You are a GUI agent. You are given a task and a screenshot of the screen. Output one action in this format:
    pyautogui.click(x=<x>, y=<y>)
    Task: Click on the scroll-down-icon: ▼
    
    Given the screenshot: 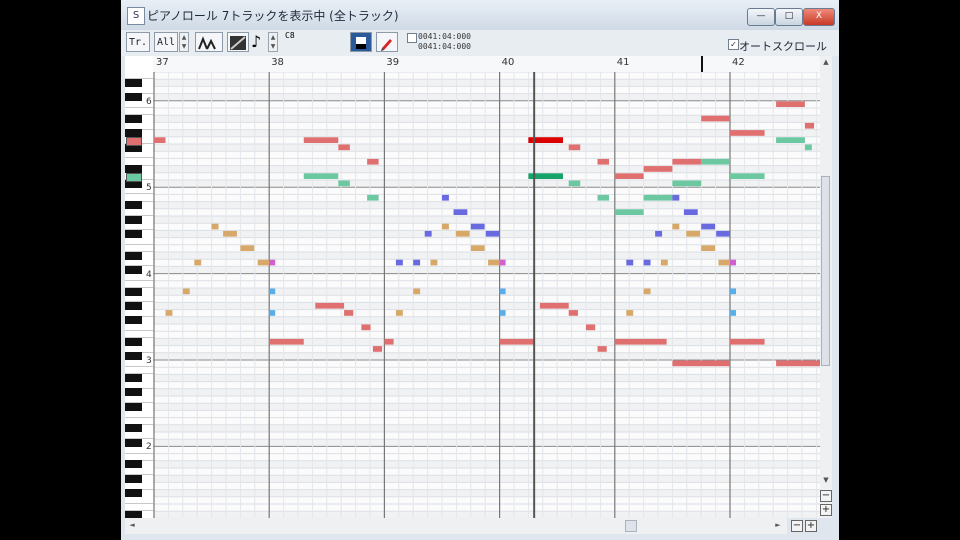 What is the action you would take?
    pyautogui.click(x=826, y=480)
    